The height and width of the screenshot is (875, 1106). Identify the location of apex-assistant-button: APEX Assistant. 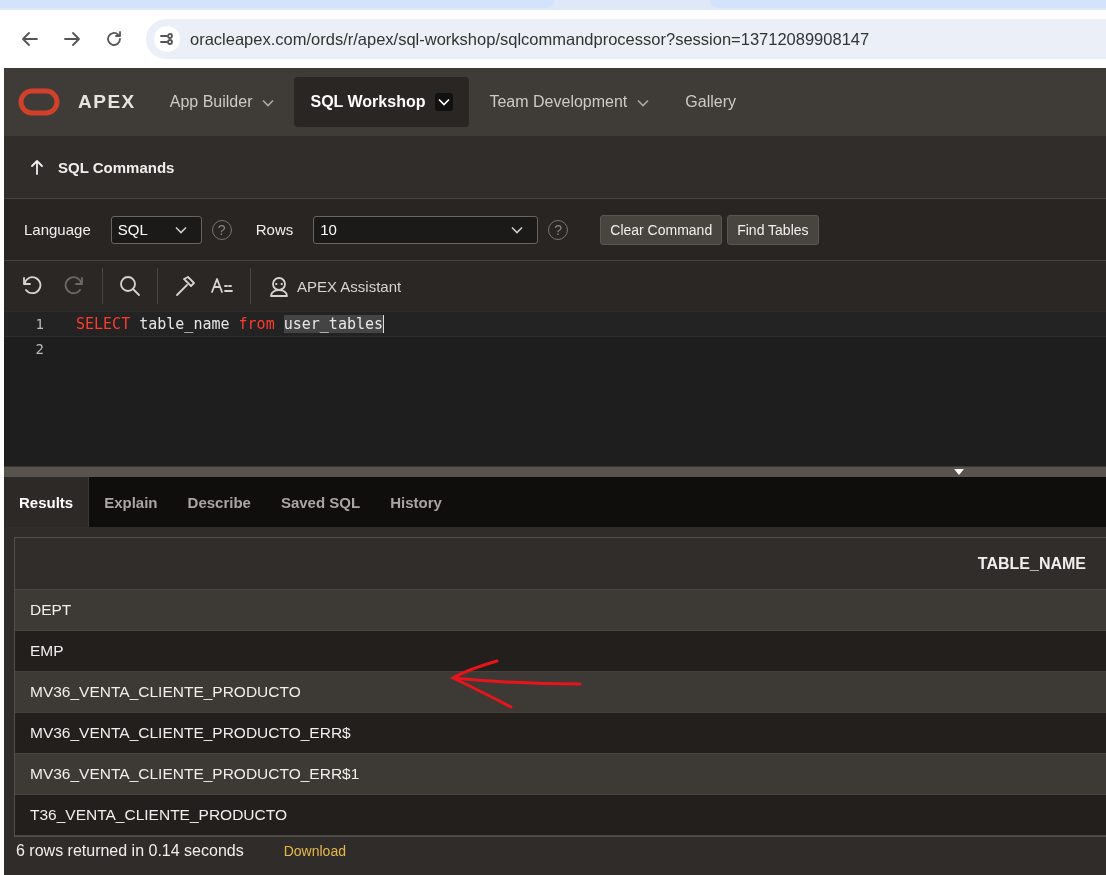
(334, 286).